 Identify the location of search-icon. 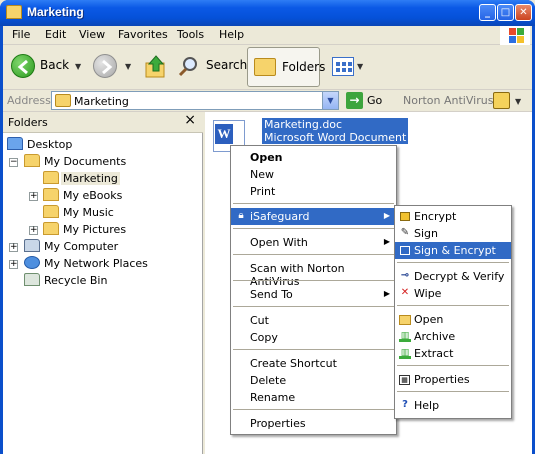
(189, 66).